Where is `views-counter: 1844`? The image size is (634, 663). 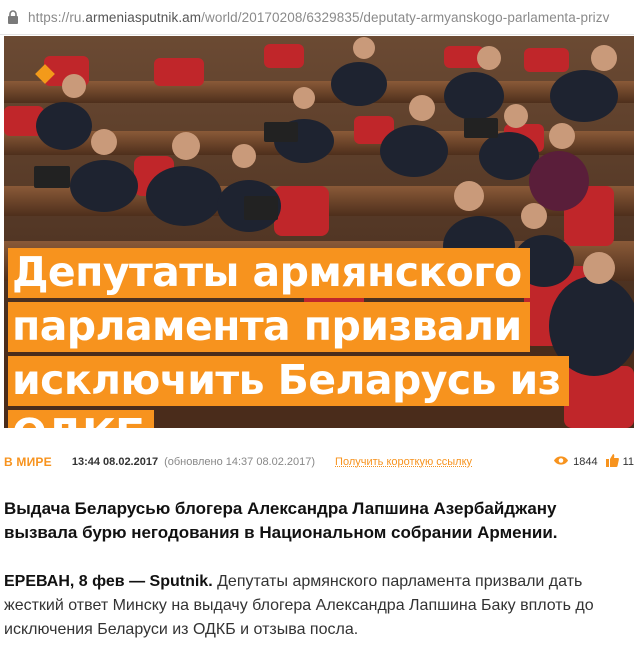
views-counter: 1844 is located at coordinates (575, 462).